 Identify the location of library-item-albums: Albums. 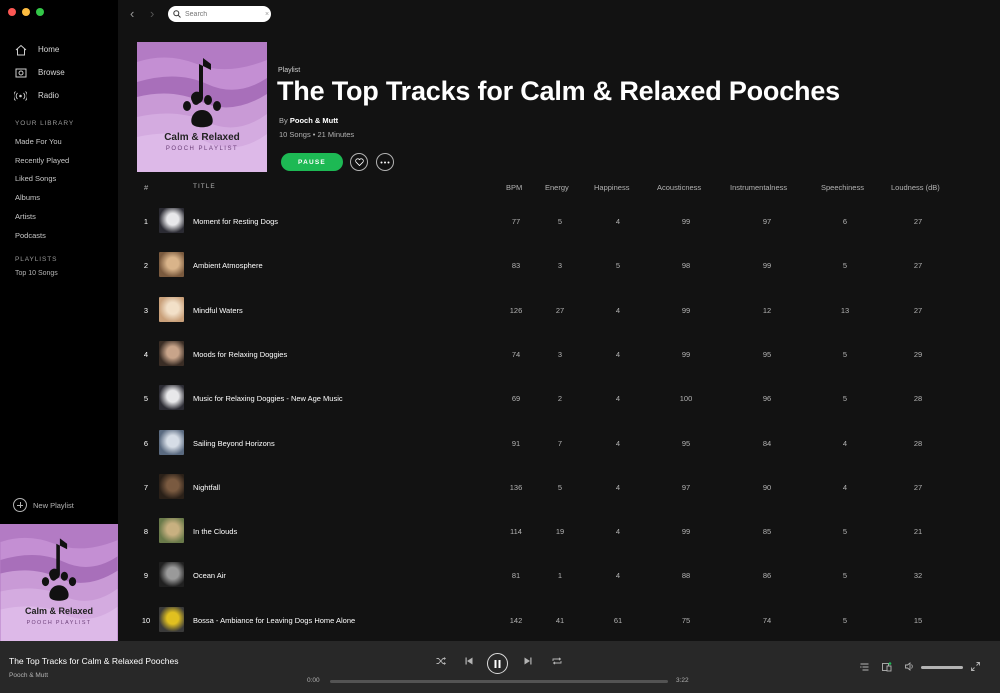
(42, 197).